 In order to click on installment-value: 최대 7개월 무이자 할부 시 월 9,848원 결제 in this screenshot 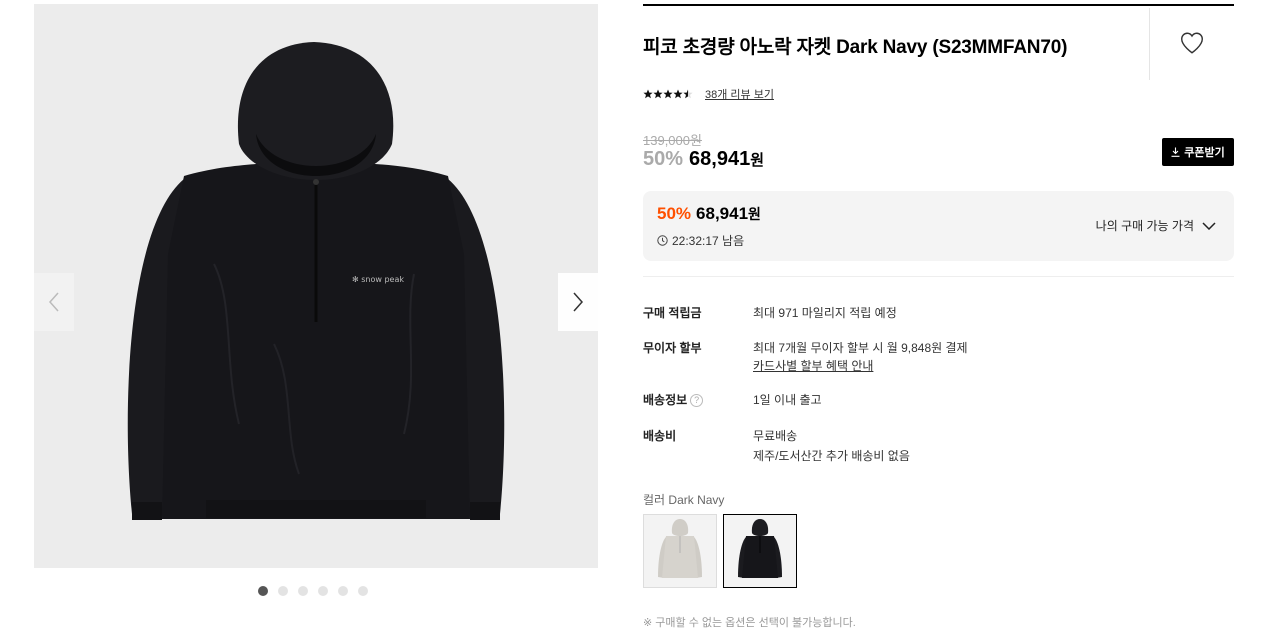, I will do `click(860, 348)`.